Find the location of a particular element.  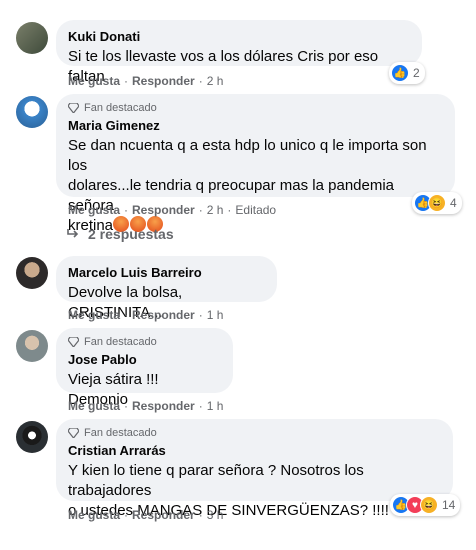

comment-actions: Me gusta · Responder · 3 h is located at coordinates (146, 515).